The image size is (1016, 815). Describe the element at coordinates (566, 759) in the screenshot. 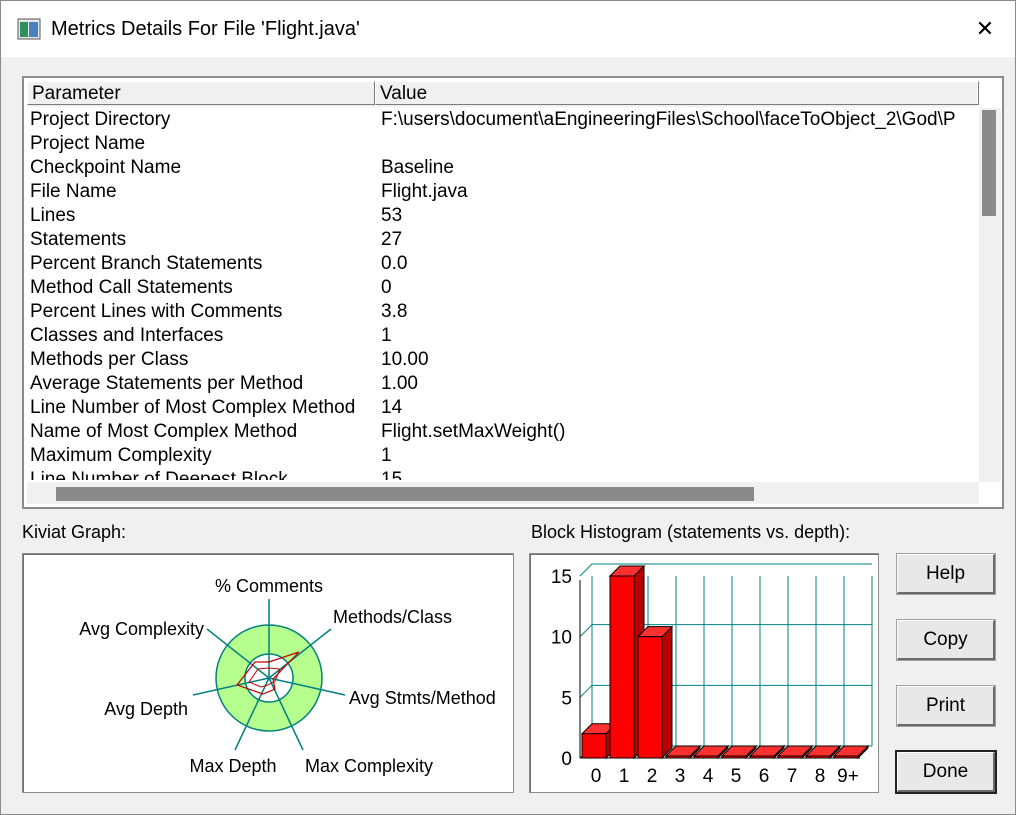

I see `y-tick-label: 0` at that location.